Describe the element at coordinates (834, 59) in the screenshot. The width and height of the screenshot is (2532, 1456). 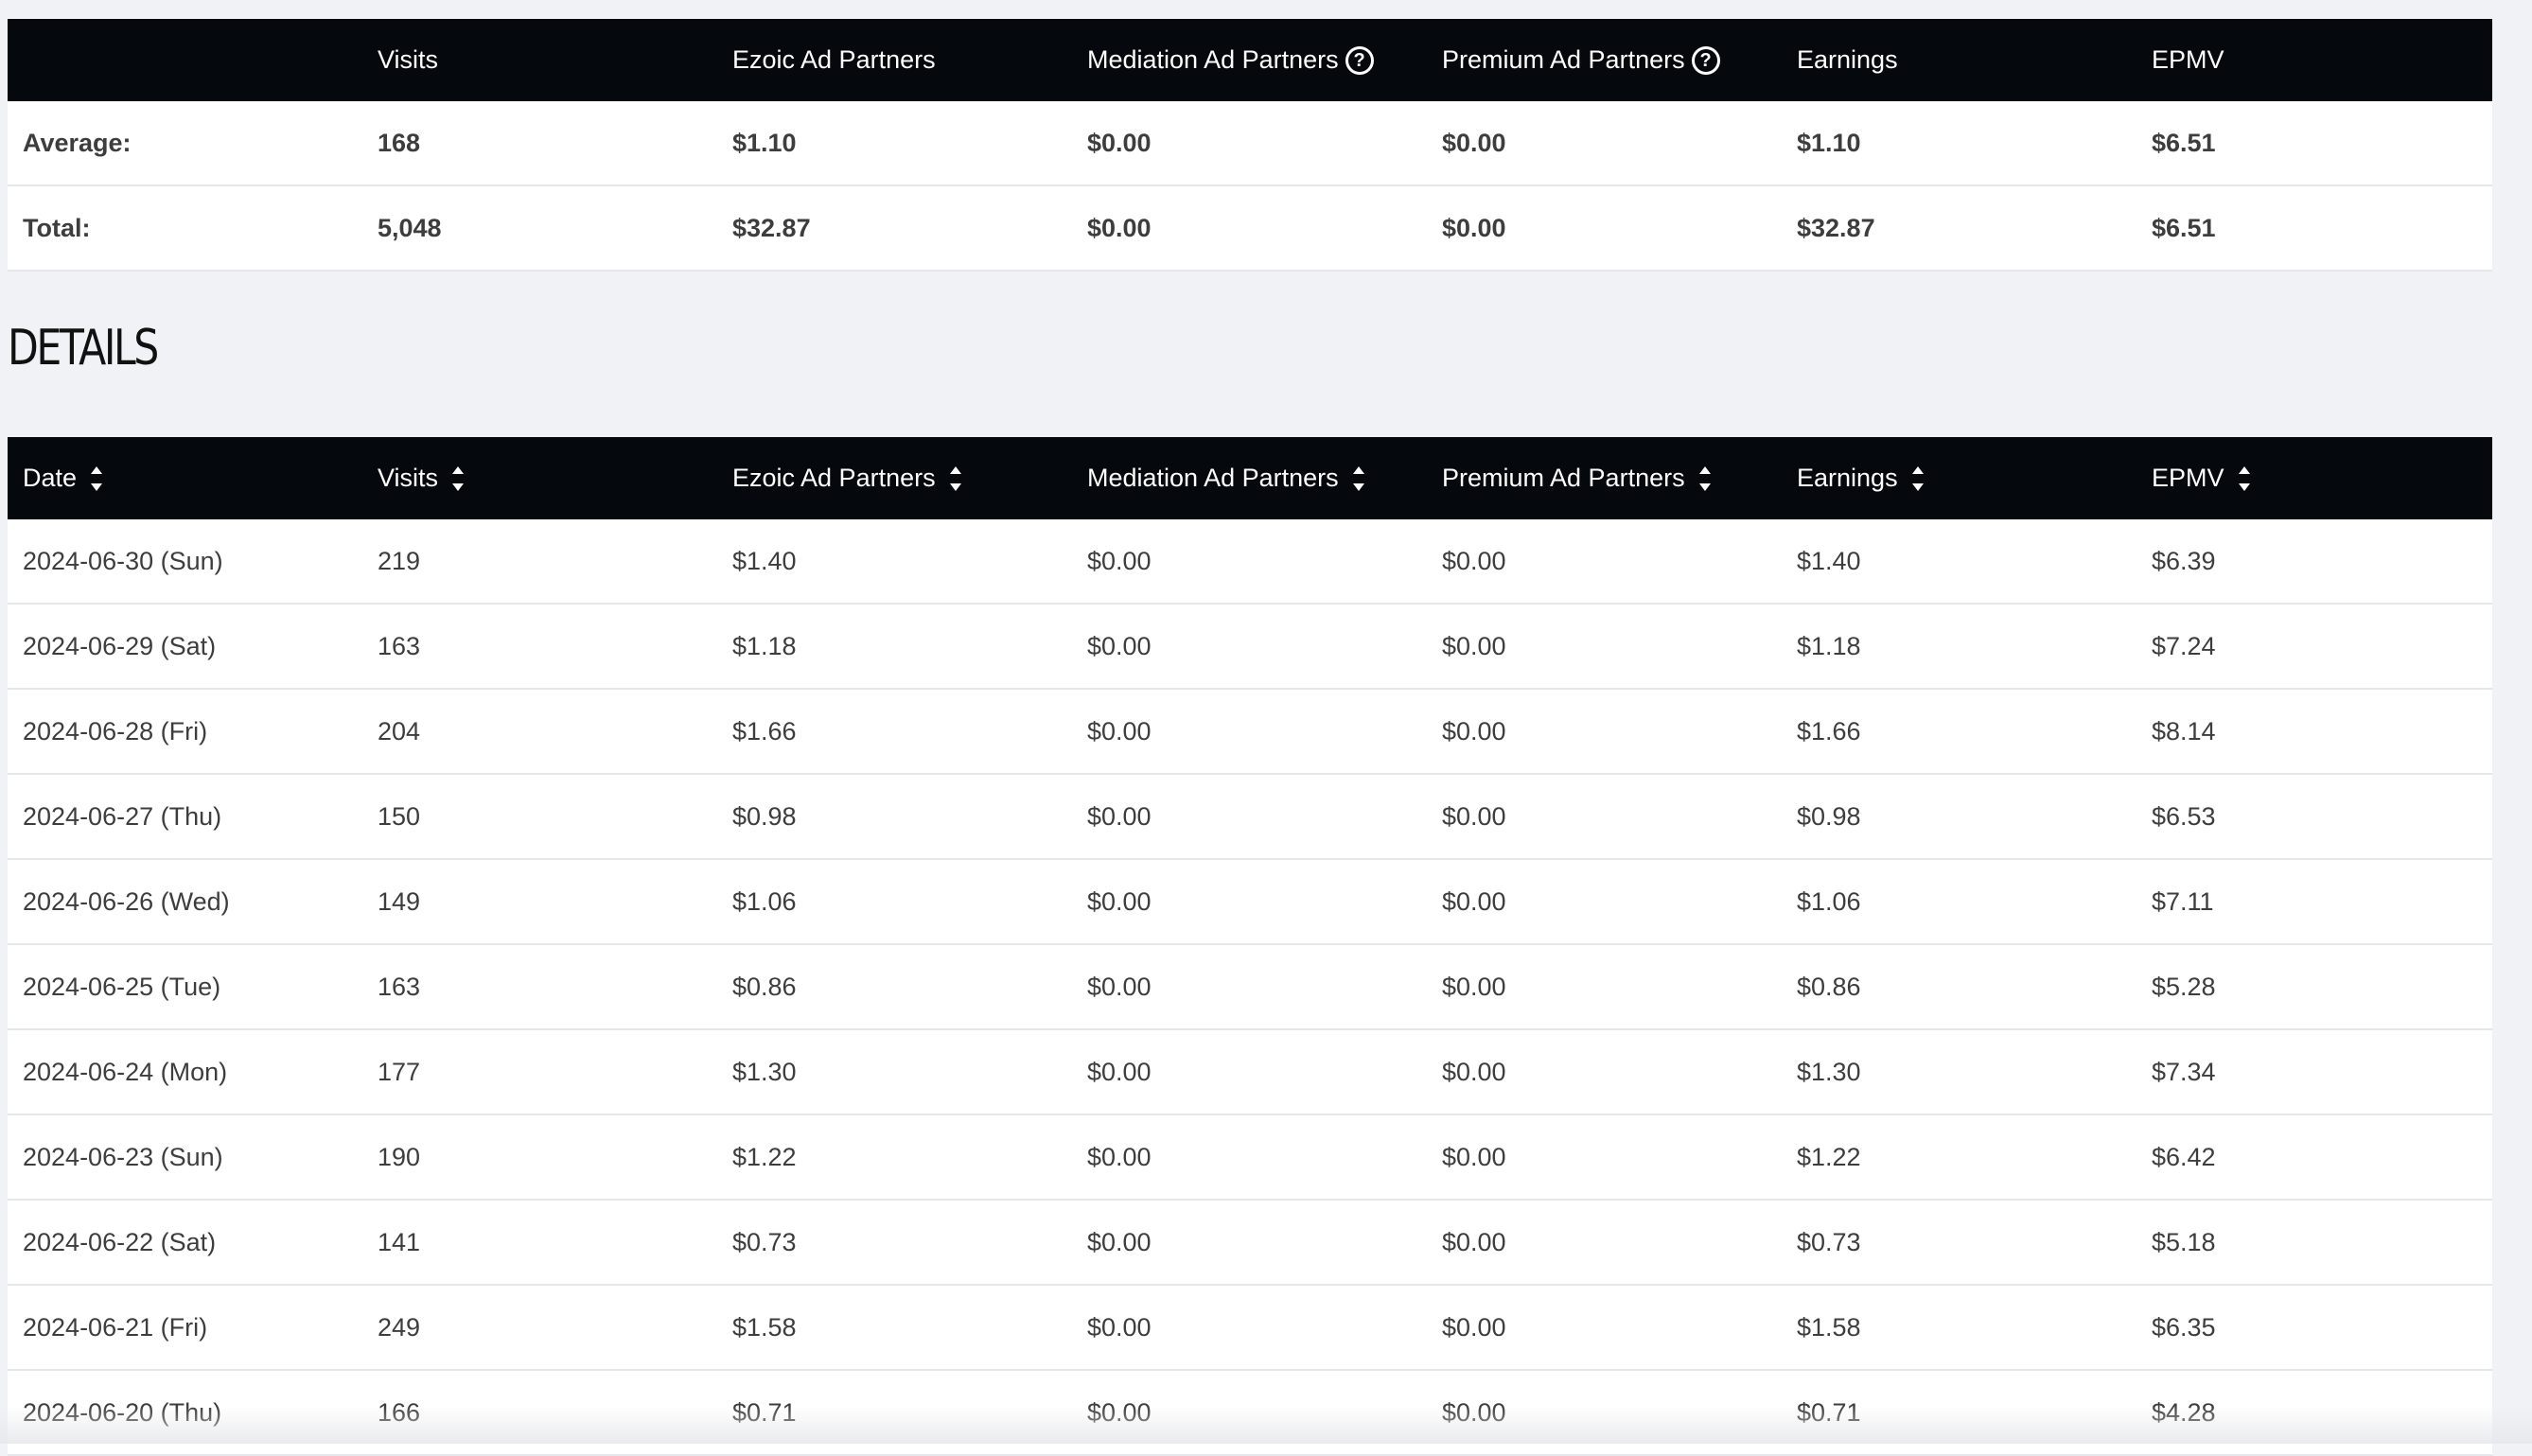
I see `summary-header-ezoic: Ezoic Ad Partners` at that location.